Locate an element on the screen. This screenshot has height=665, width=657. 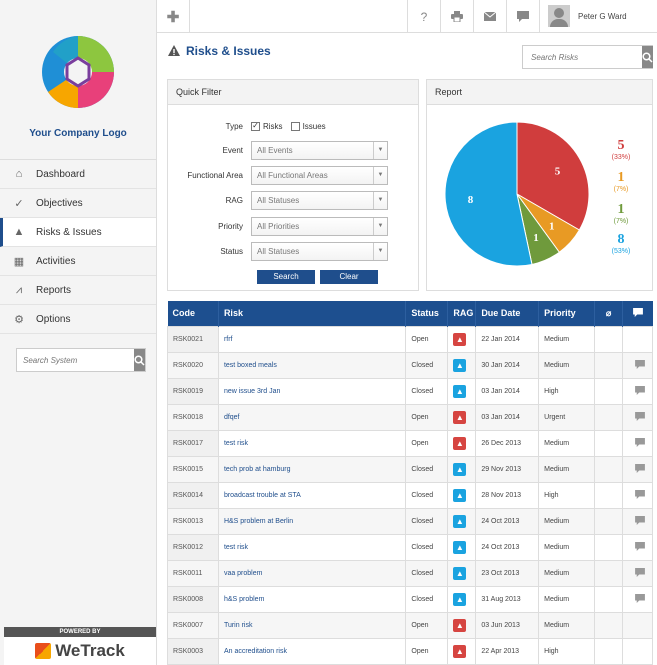
pie-slice-label: 8 is located at coordinates (471, 200).